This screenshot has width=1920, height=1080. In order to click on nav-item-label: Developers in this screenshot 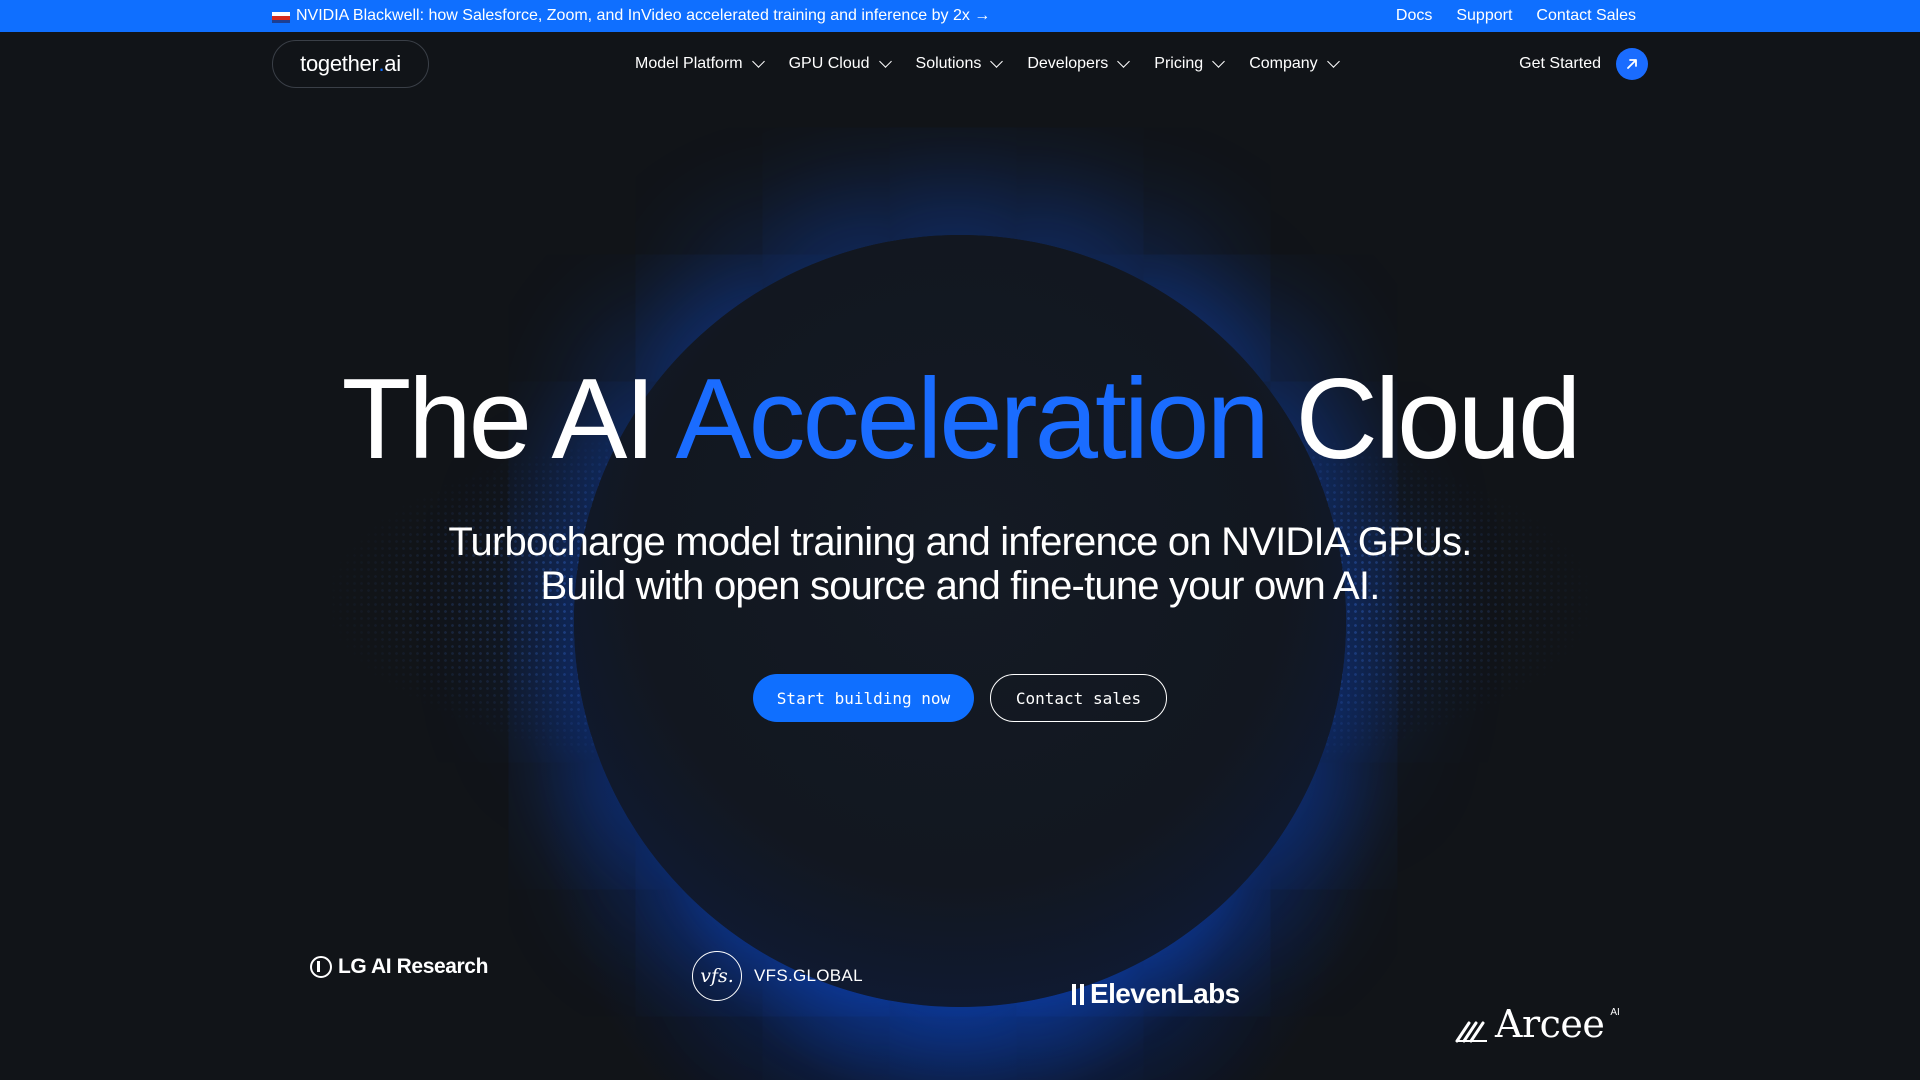, I will do `click(1068, 63)`.